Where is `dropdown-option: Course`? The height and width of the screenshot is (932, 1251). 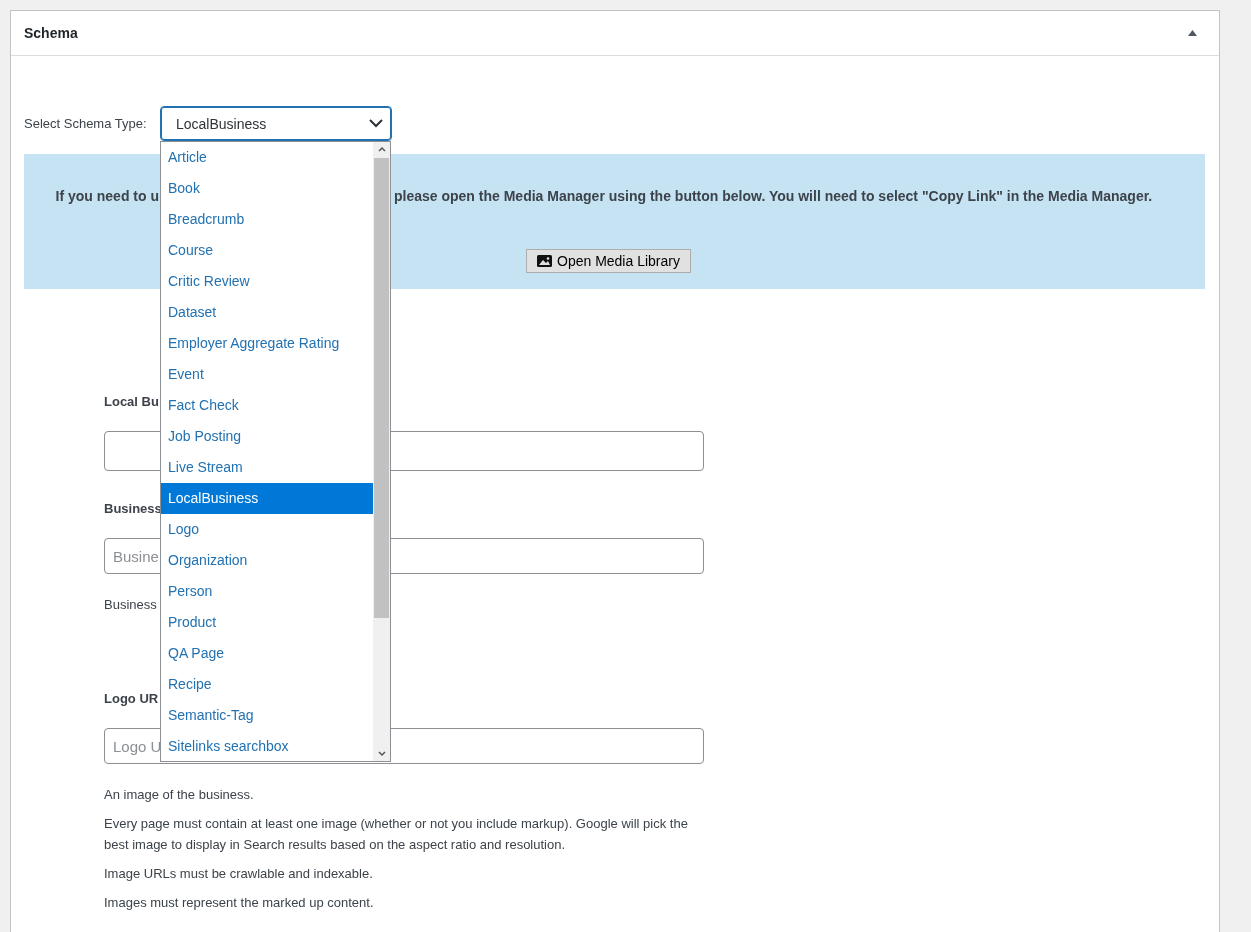 dropdown-option: Course is located at coordinates (267, 250).